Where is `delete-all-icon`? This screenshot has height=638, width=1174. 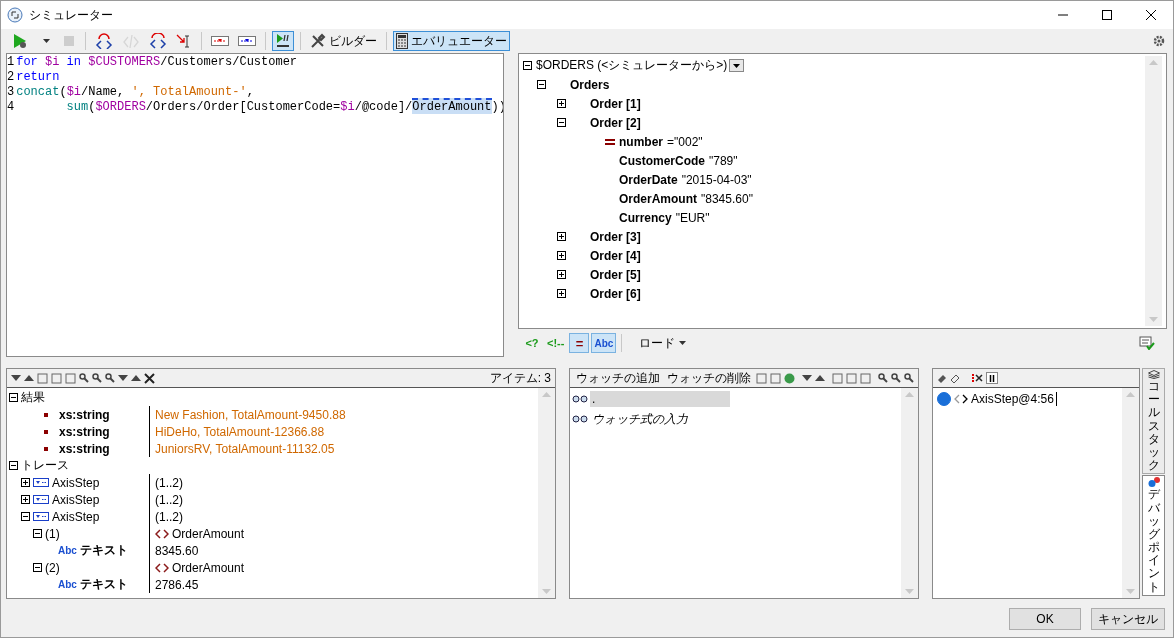 delete-all-icon is located at coordinates (977, 378).